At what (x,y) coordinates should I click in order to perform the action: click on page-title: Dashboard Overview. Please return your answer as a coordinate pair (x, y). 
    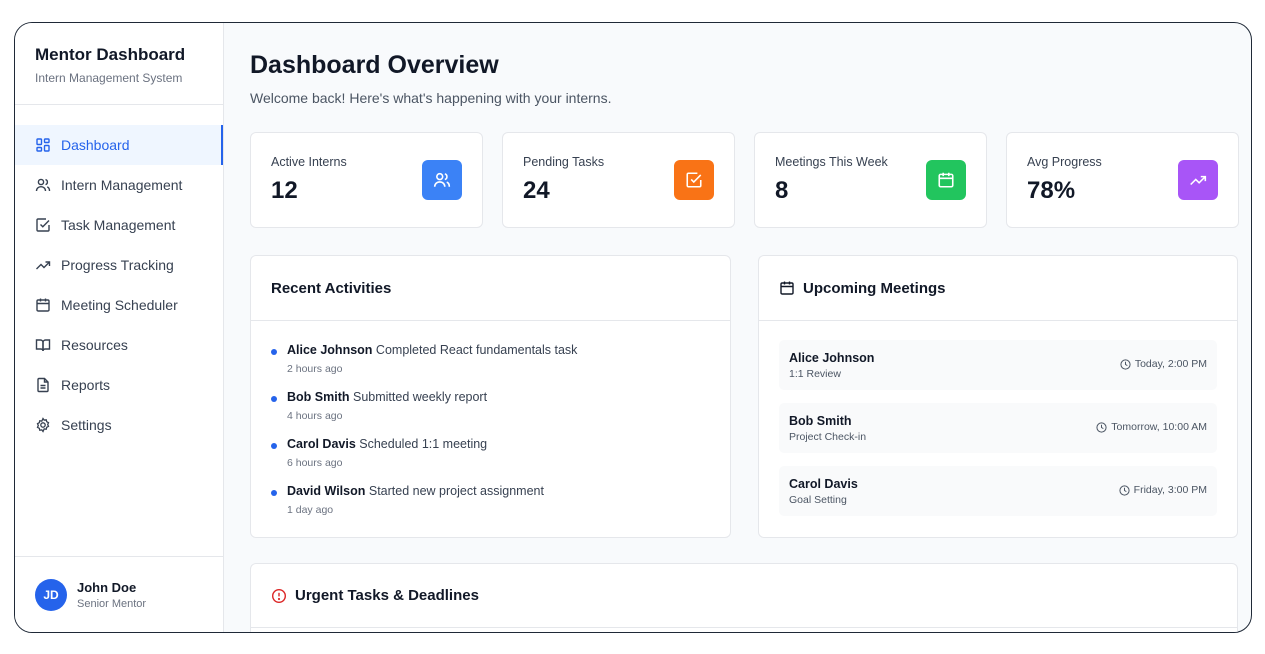
    Looking at the image, I should click on (374, 65).